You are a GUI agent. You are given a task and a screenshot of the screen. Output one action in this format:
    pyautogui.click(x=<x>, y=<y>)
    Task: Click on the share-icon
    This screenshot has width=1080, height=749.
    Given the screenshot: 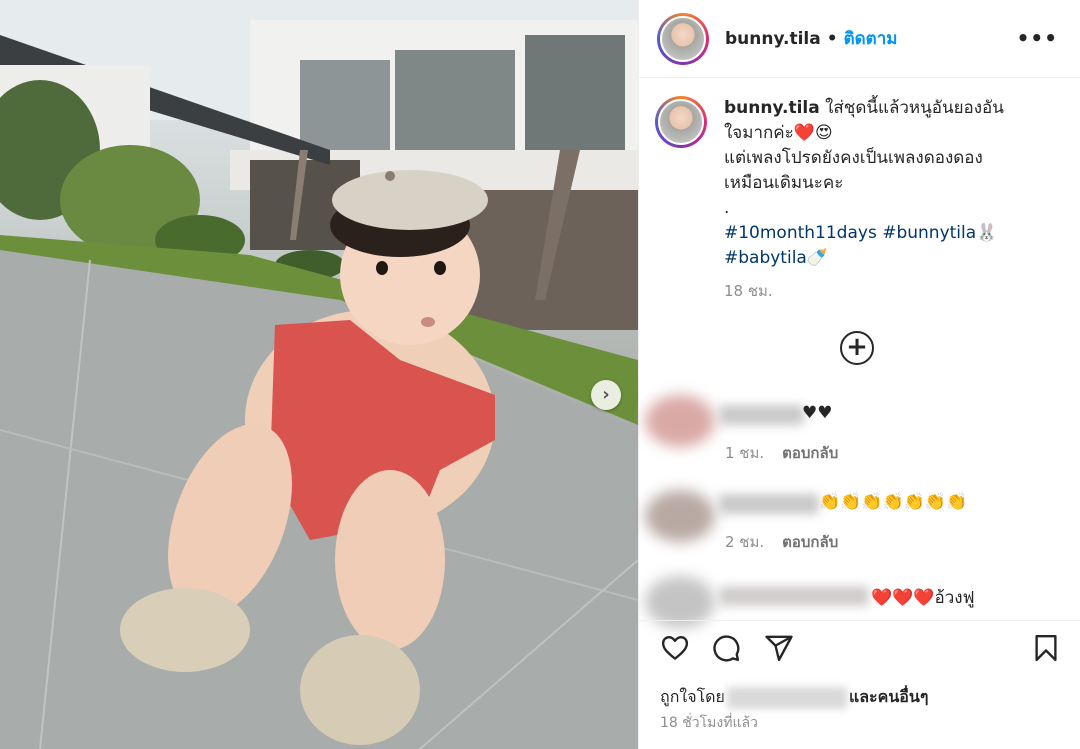 What is the action you would take?
    pyautogui.click(x=779, y=648)
    